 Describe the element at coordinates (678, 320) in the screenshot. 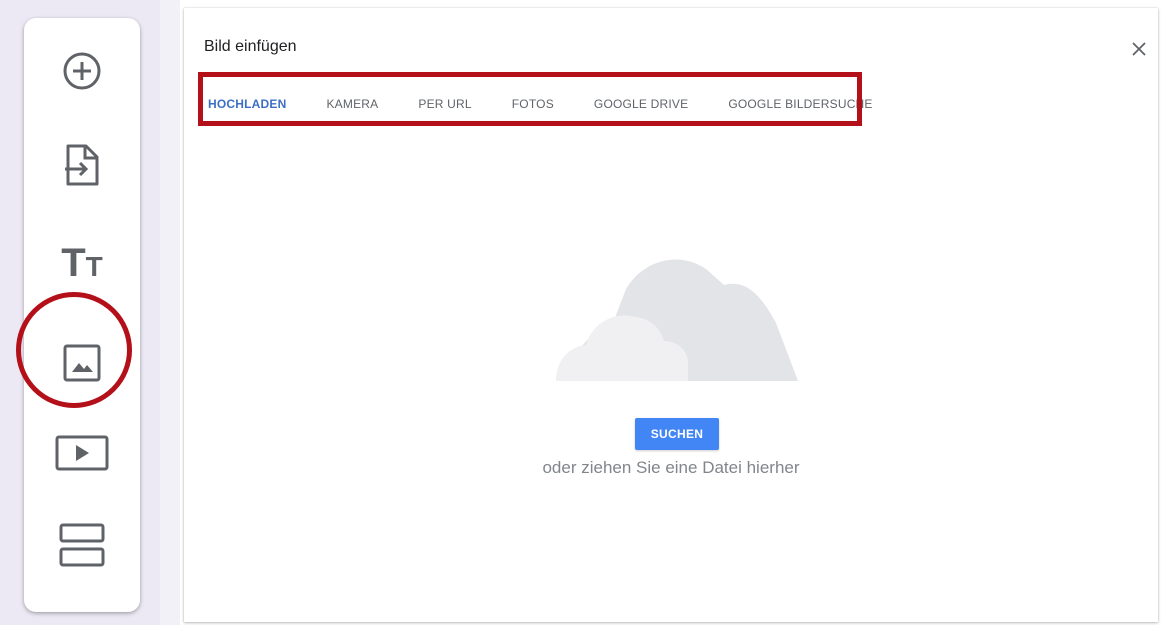

I see `cloud-upload-icon` at that location.